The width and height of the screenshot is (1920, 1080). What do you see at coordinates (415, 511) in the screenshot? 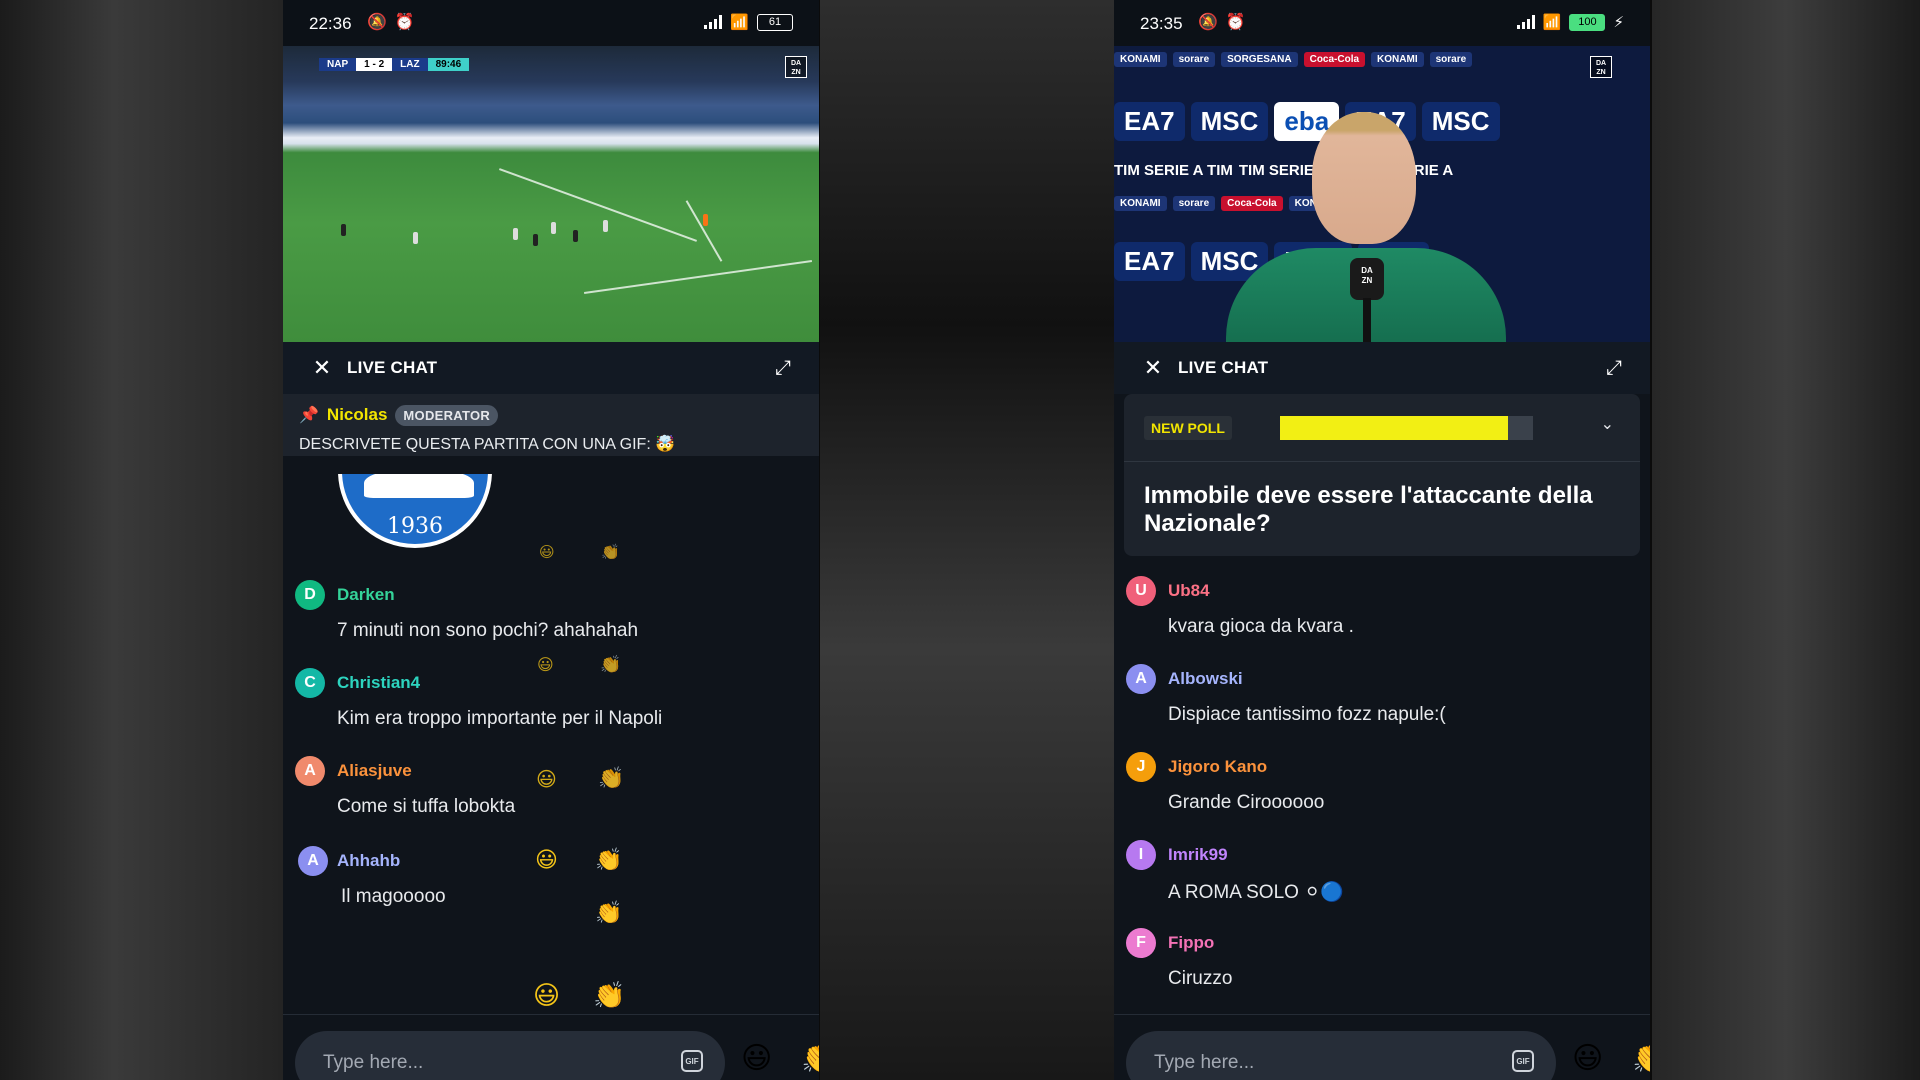
I see `club-crest-image: 1936` at bounding box center [415, 511].